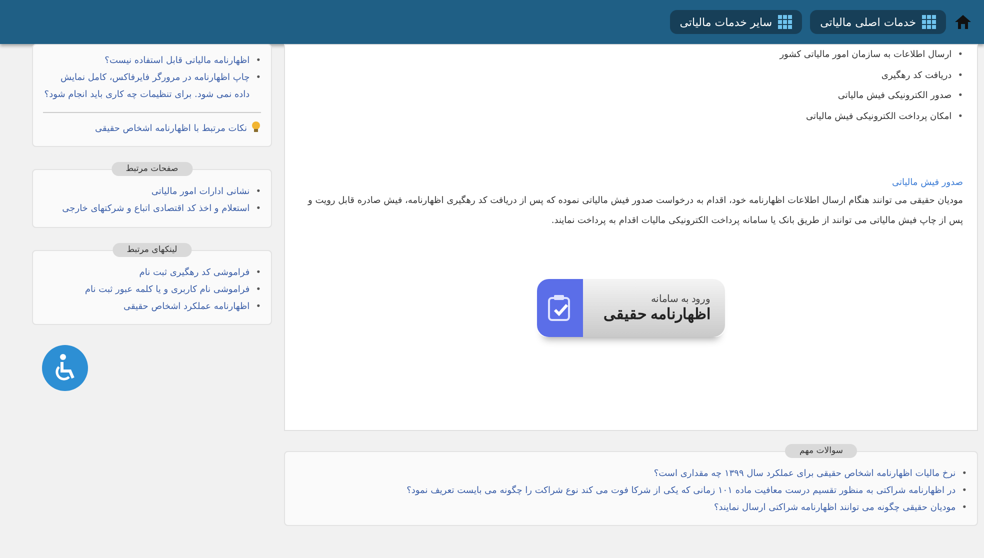  Describe the element at coordinates (736, 22) in the screenshot. I see `nav-menu-button: سایر خدمات مالیاتی` at that location.